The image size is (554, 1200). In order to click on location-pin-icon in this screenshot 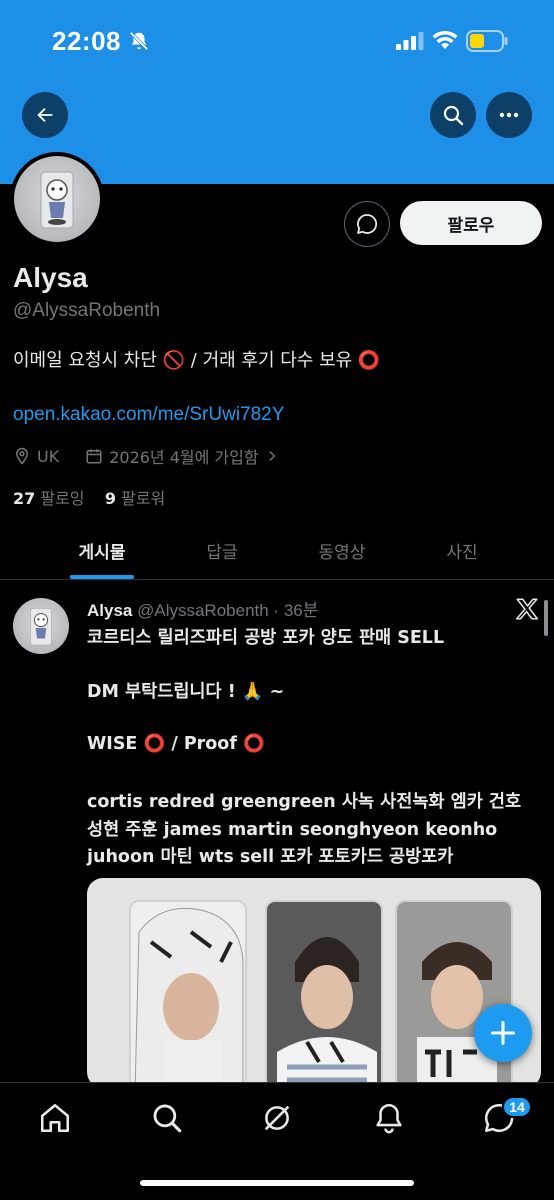, I will do `click(22, 456)`.